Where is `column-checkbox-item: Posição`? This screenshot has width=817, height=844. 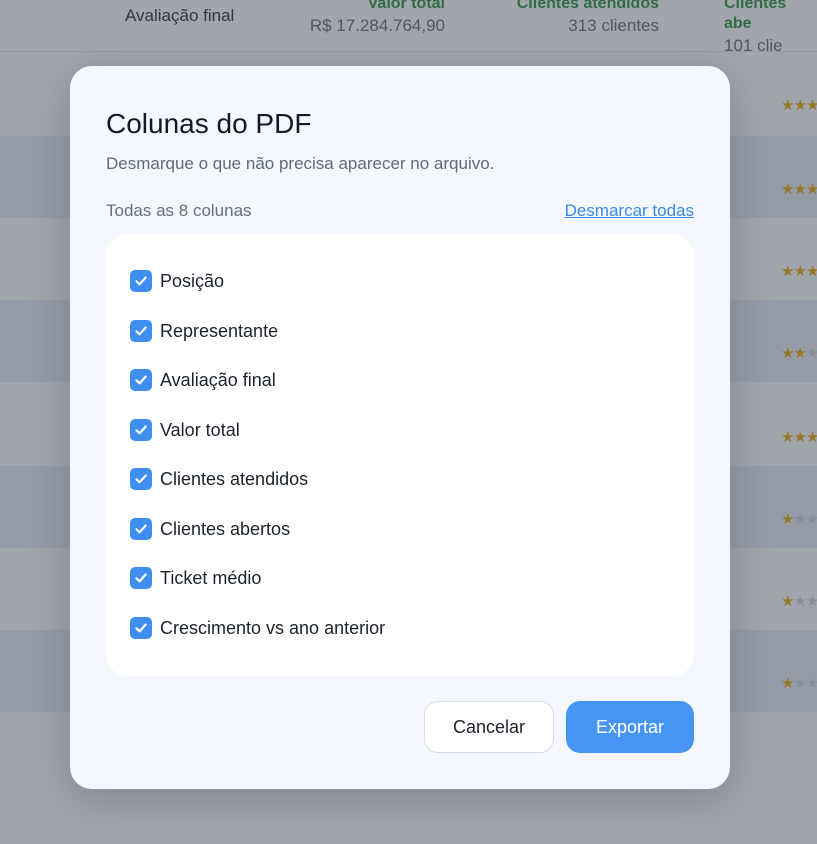
column-checkbox-item: Posição is located at coordinates (177, 281).